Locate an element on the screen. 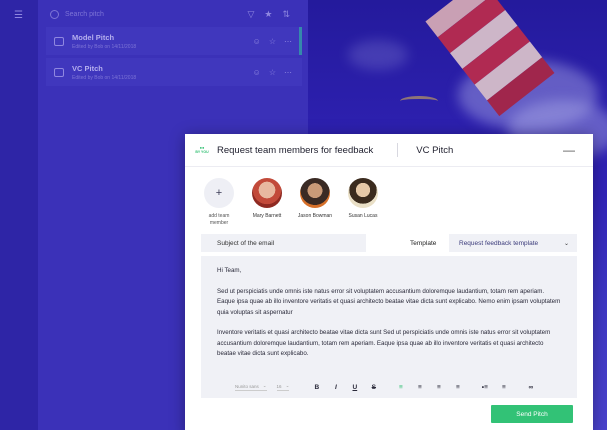  minus-icon: — is located at coordinates (569, 150).